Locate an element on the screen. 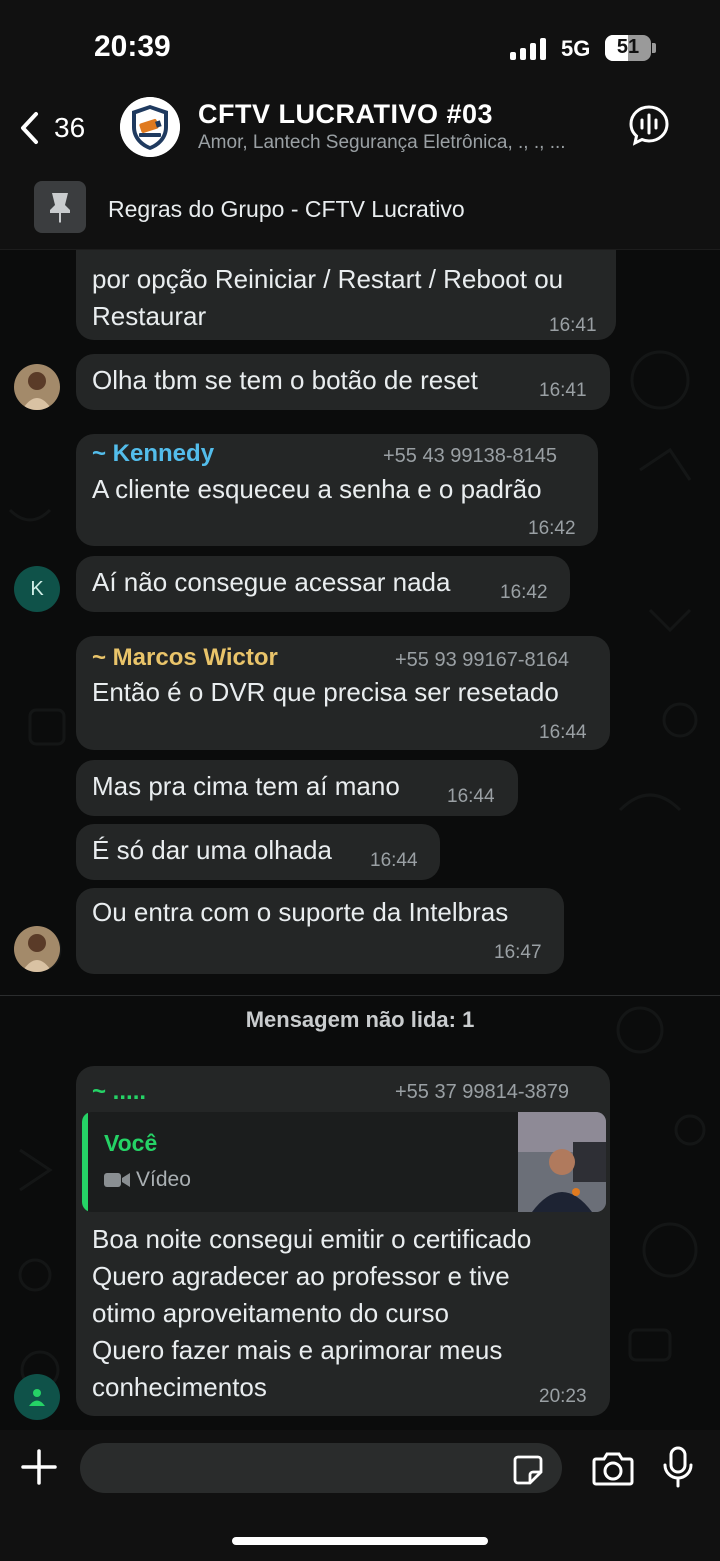 This screenshot has width=720, height=1561. signal-icon is located at coordinates (528, 49).